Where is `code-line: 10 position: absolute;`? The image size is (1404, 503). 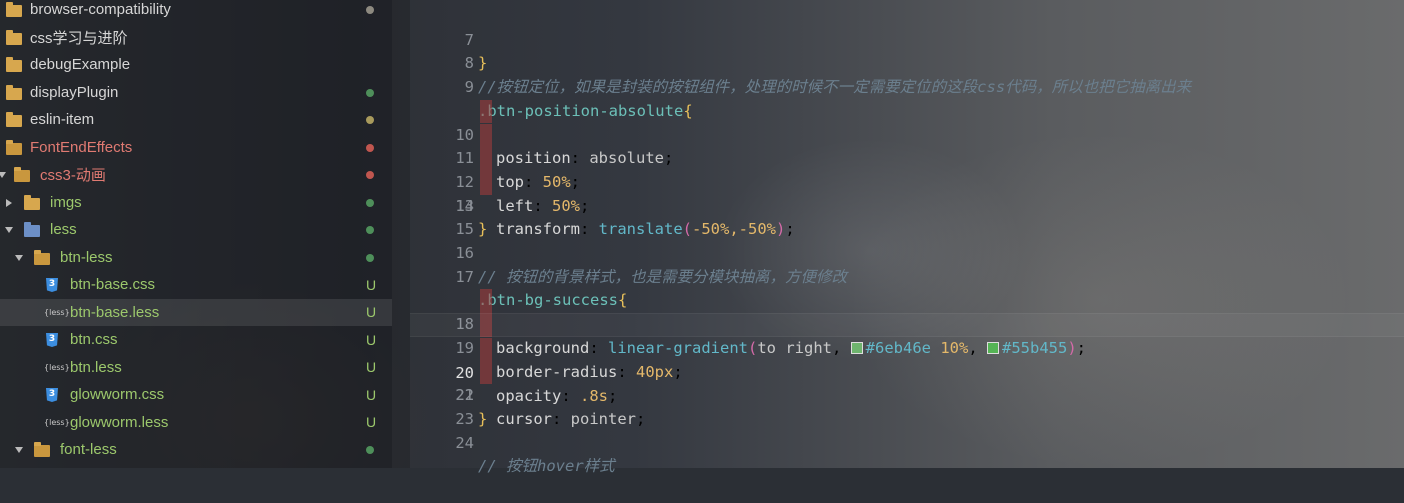 code-line: 10 position: absolute; is located at coordinates (907, 121).